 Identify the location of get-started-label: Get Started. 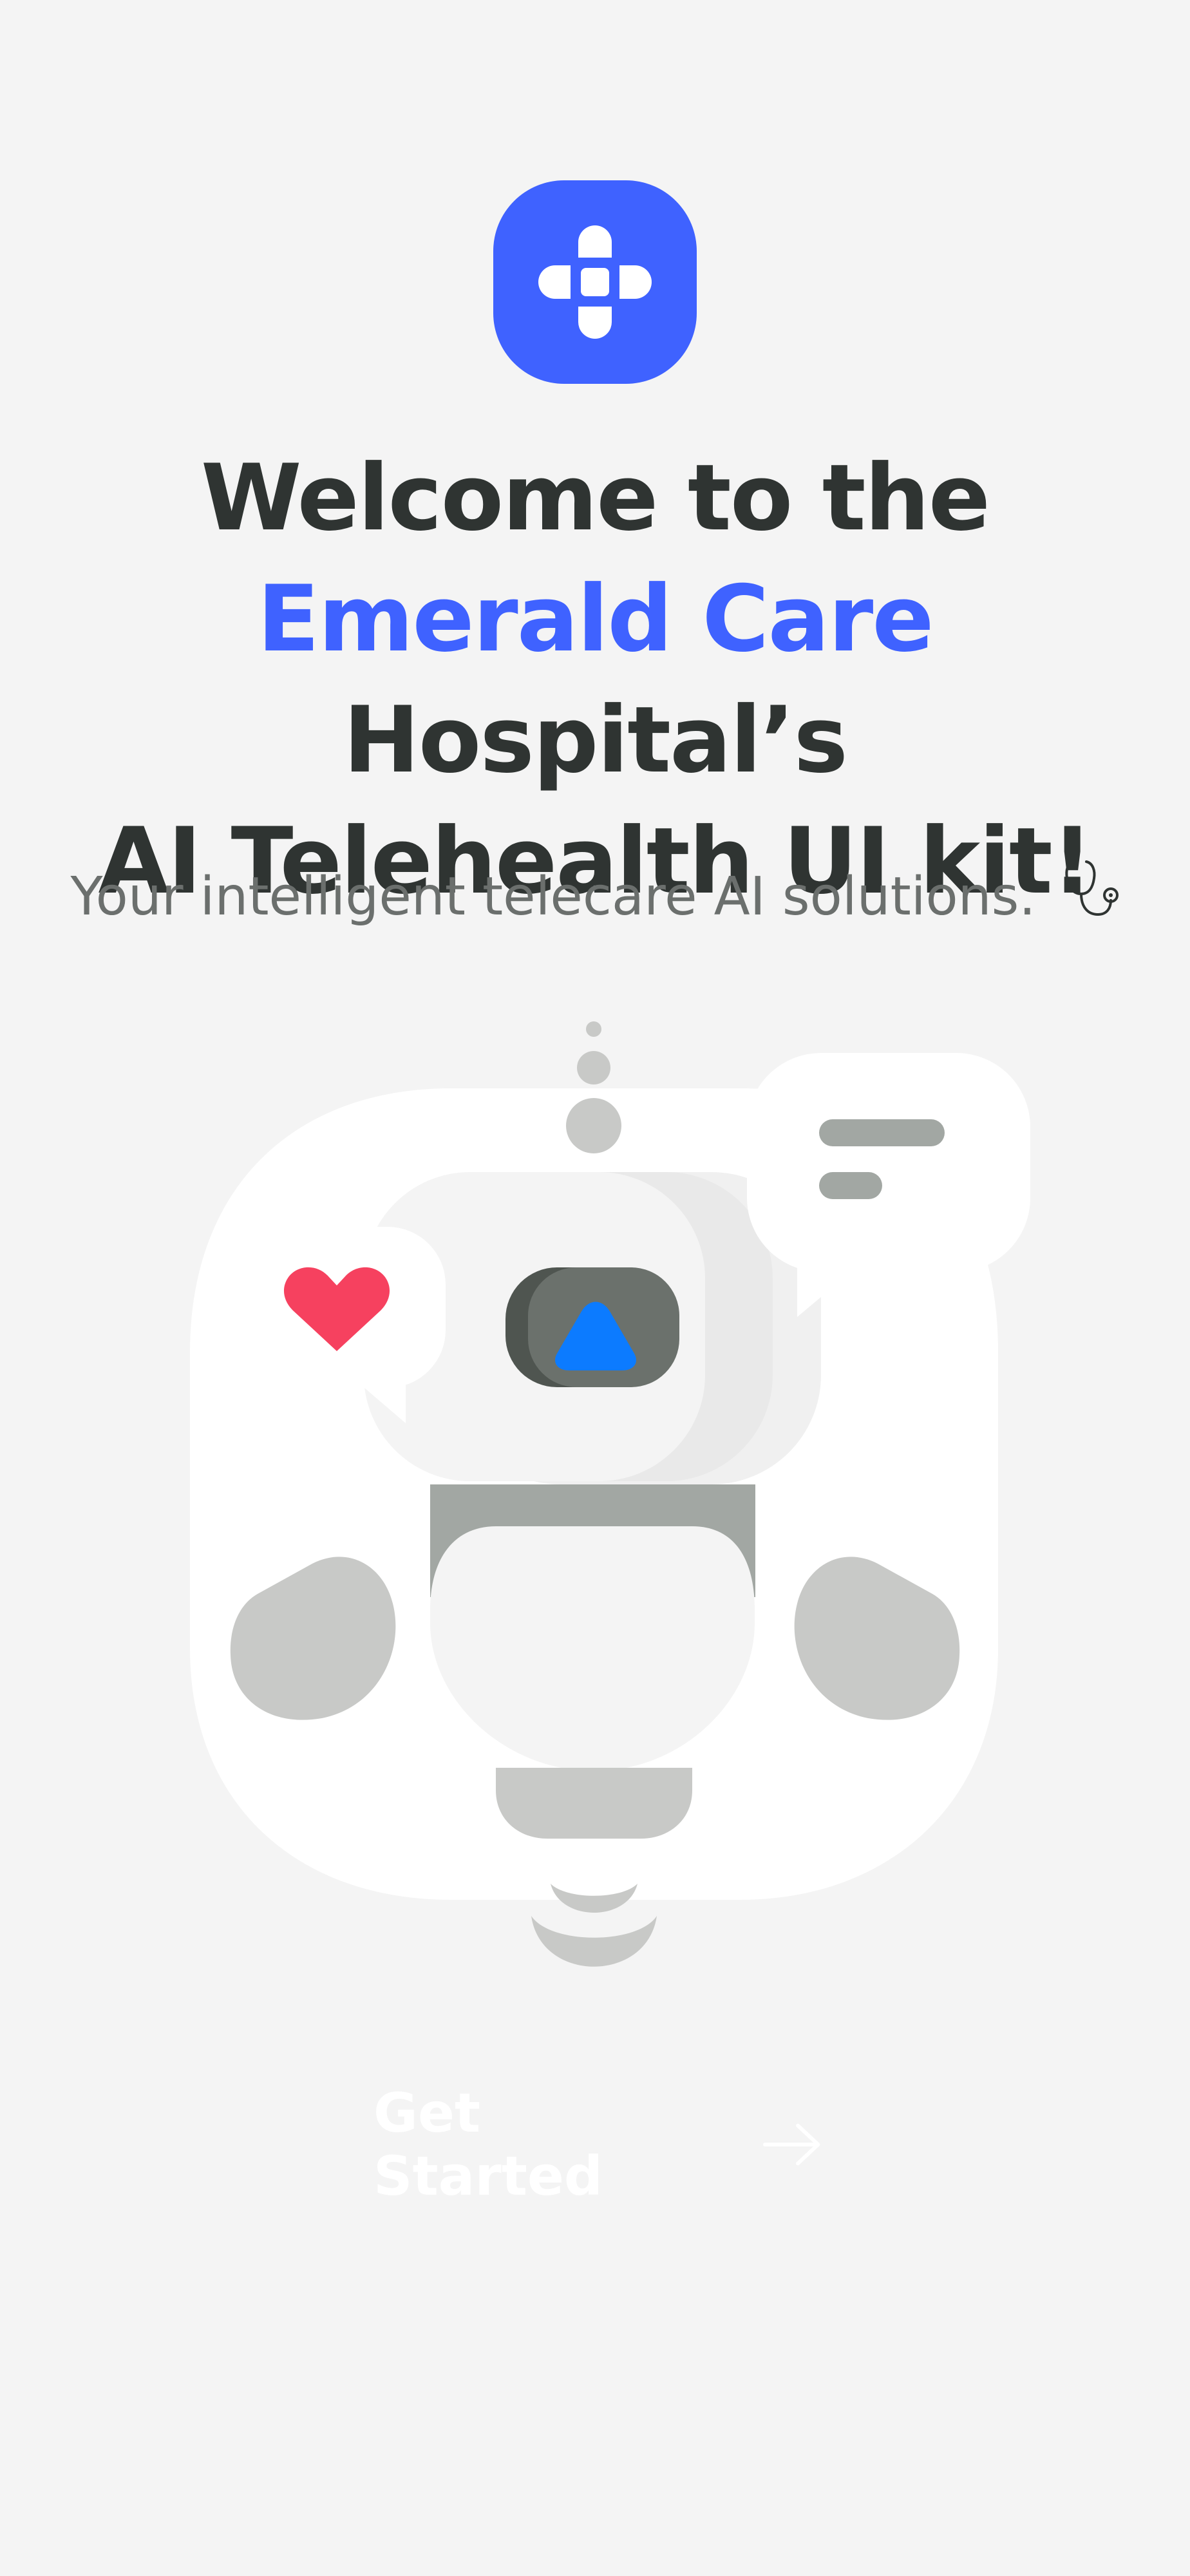
(488, 2144).